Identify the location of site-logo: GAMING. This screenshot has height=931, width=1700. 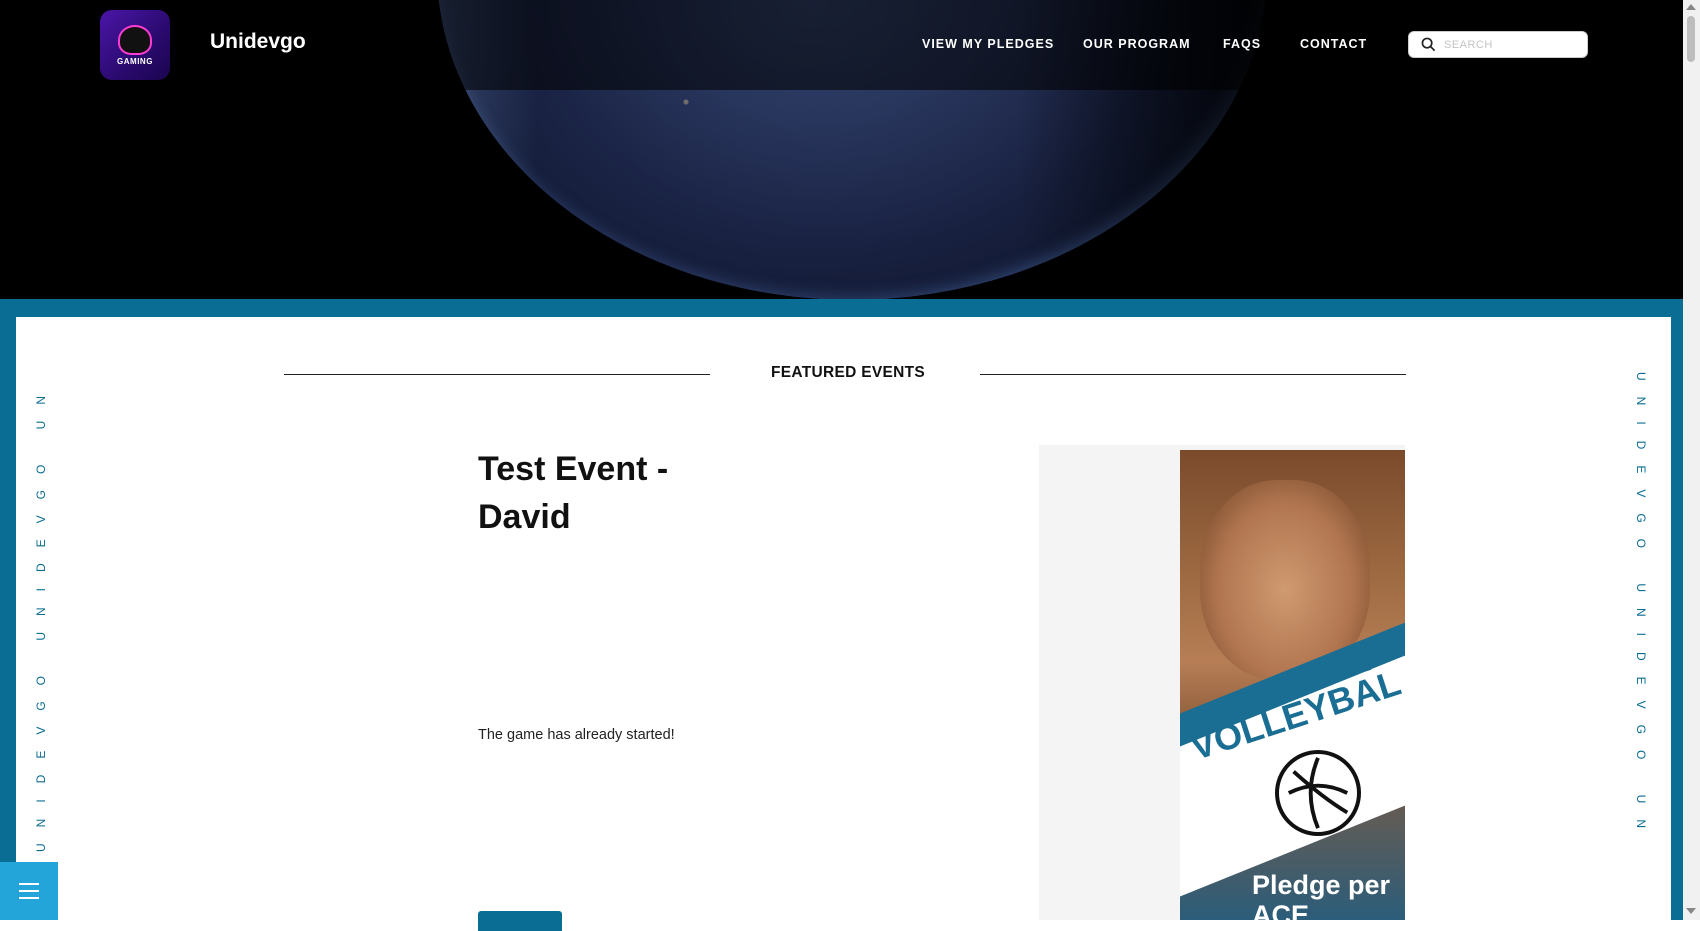
(135, 45).